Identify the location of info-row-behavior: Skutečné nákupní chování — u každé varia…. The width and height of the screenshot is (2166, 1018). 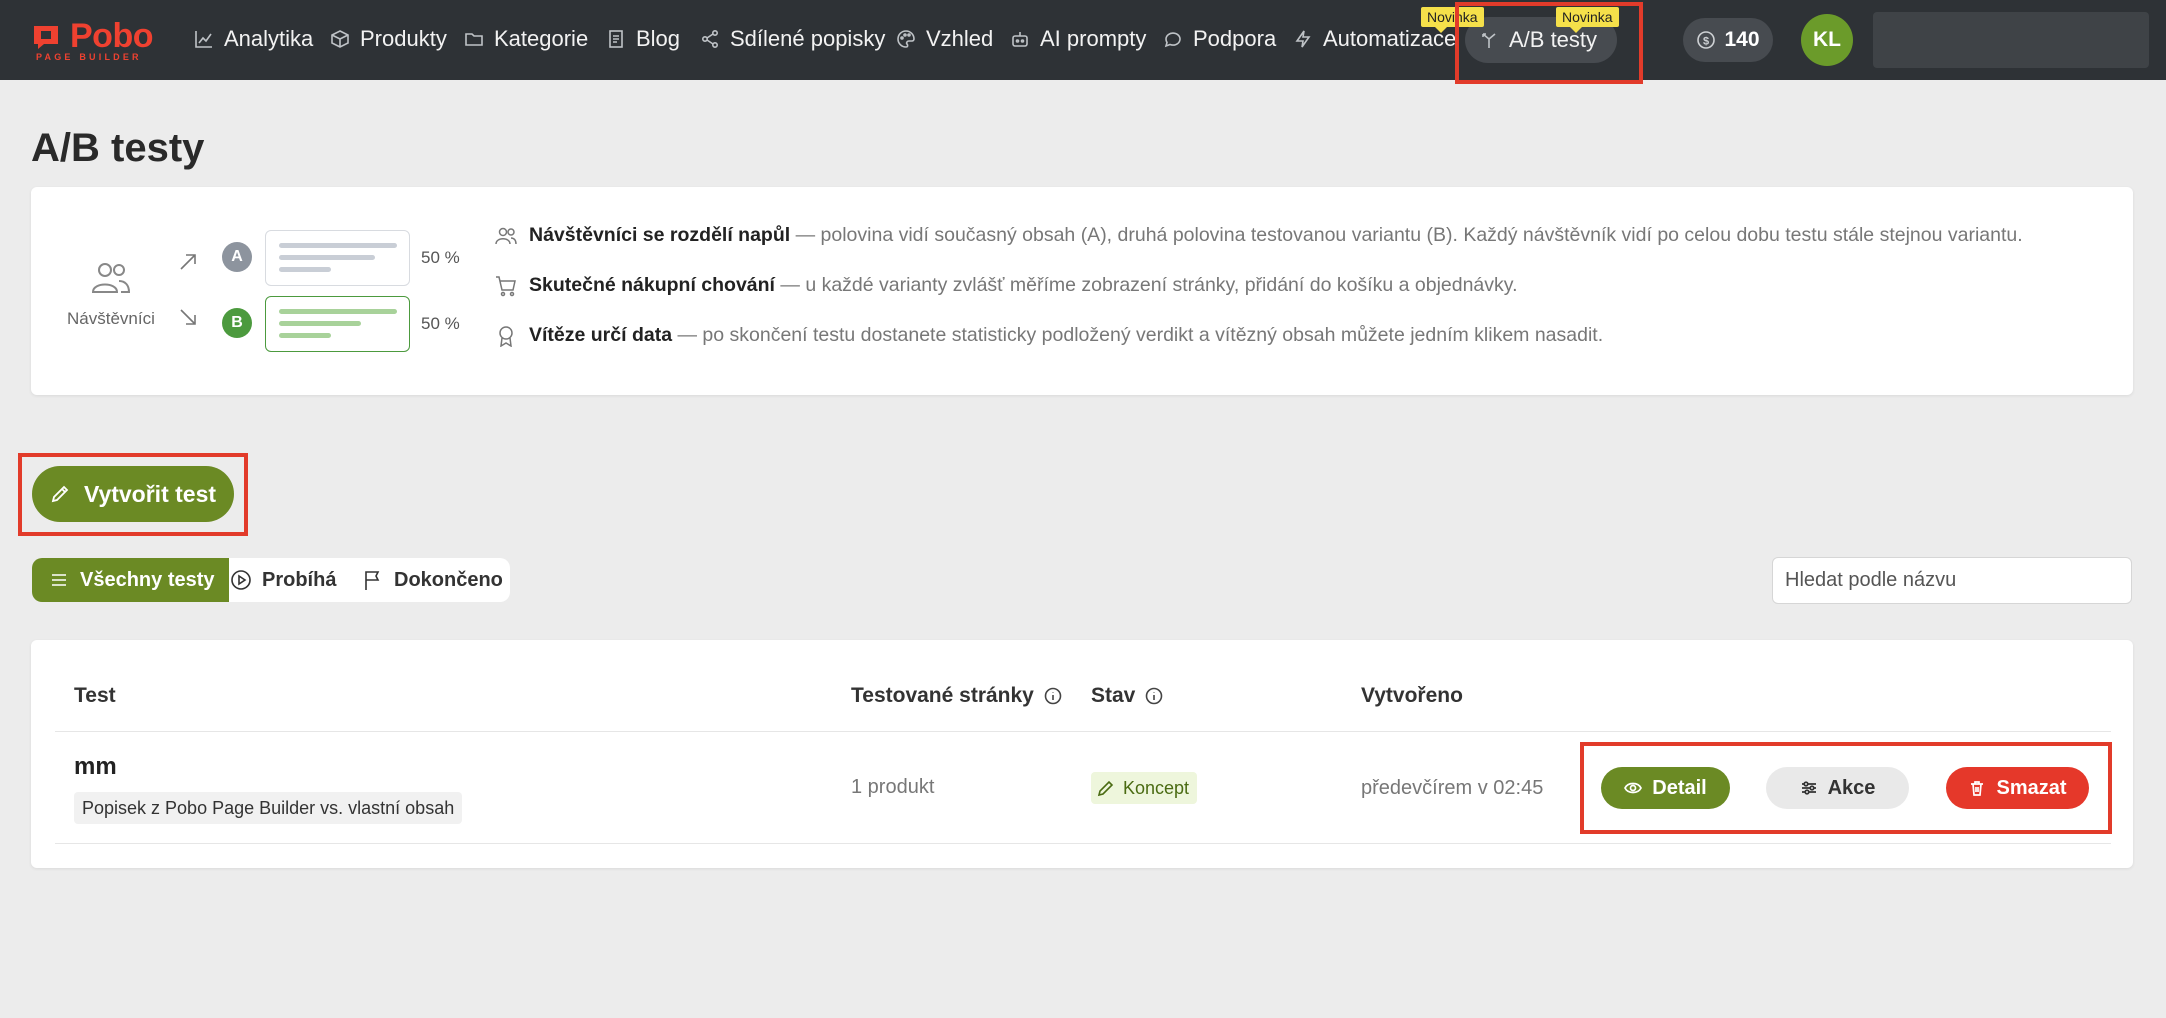
(1006, 285).